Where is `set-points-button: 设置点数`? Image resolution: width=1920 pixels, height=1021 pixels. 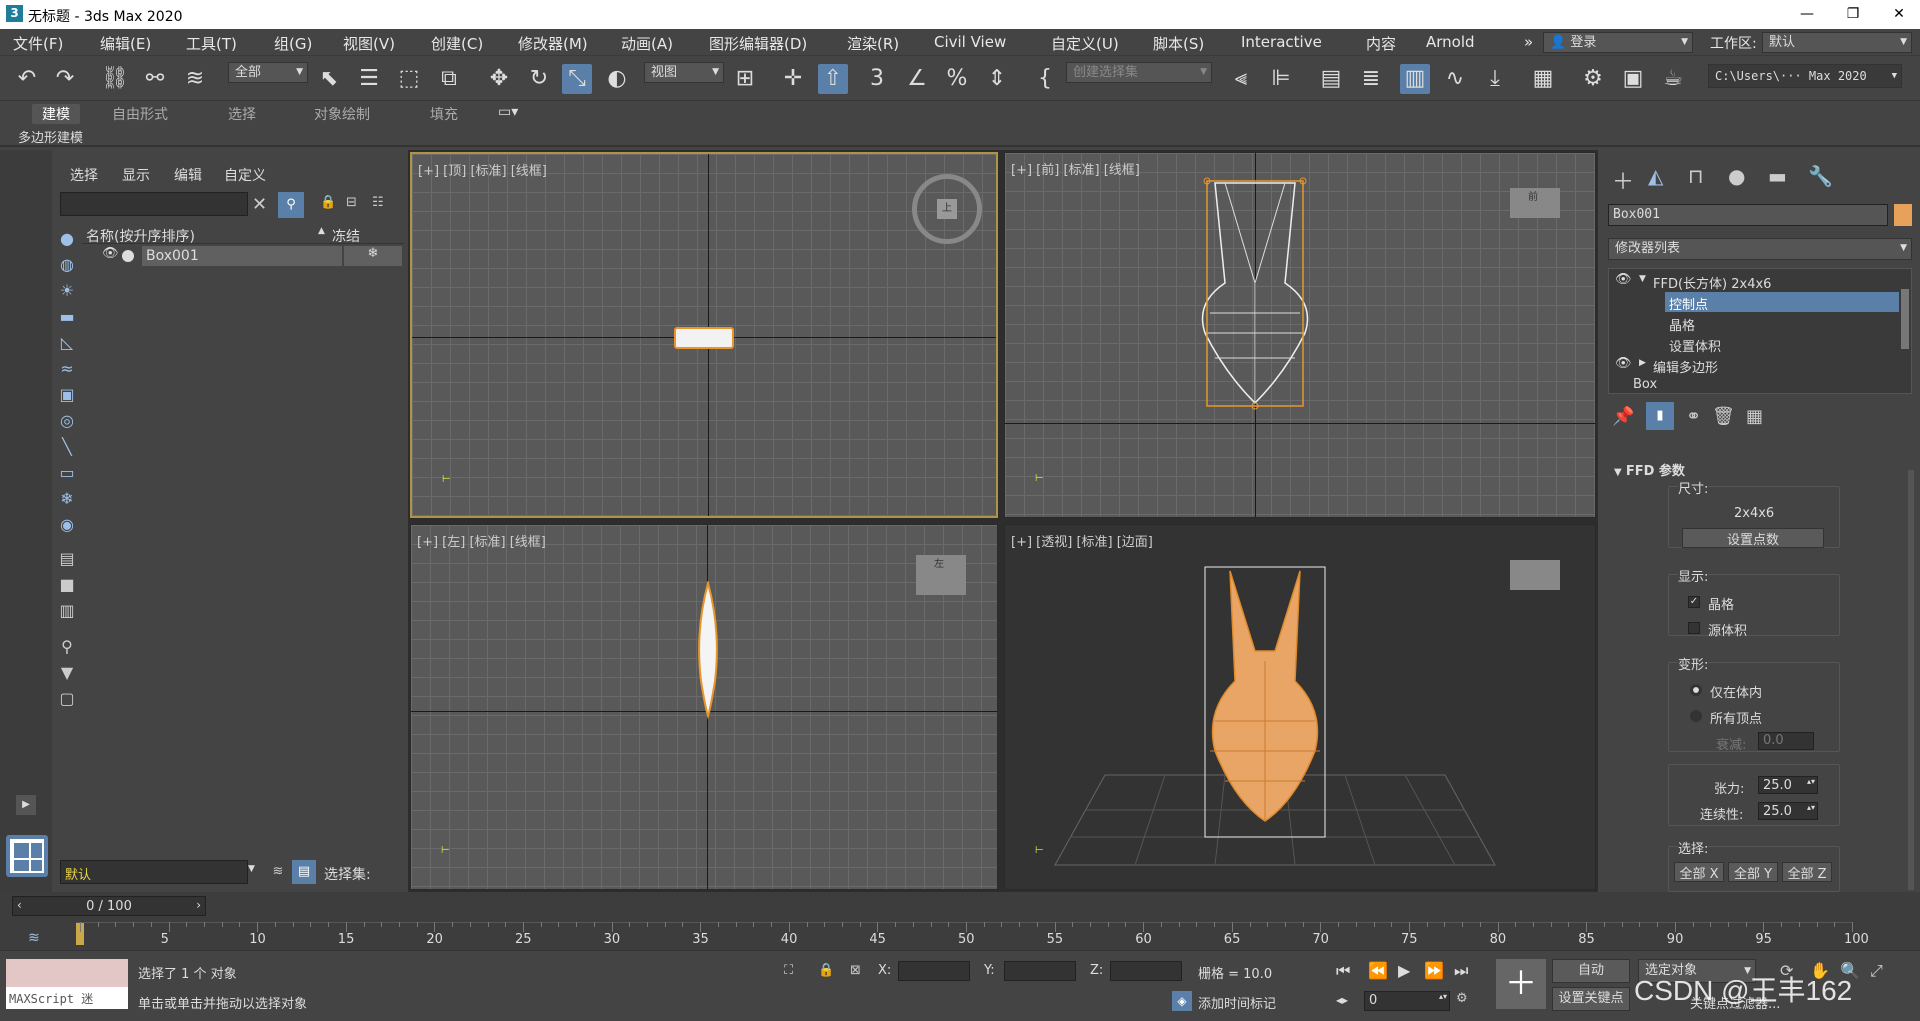 set-points-button: 设置点数 is located at coordinates (1753, 538).